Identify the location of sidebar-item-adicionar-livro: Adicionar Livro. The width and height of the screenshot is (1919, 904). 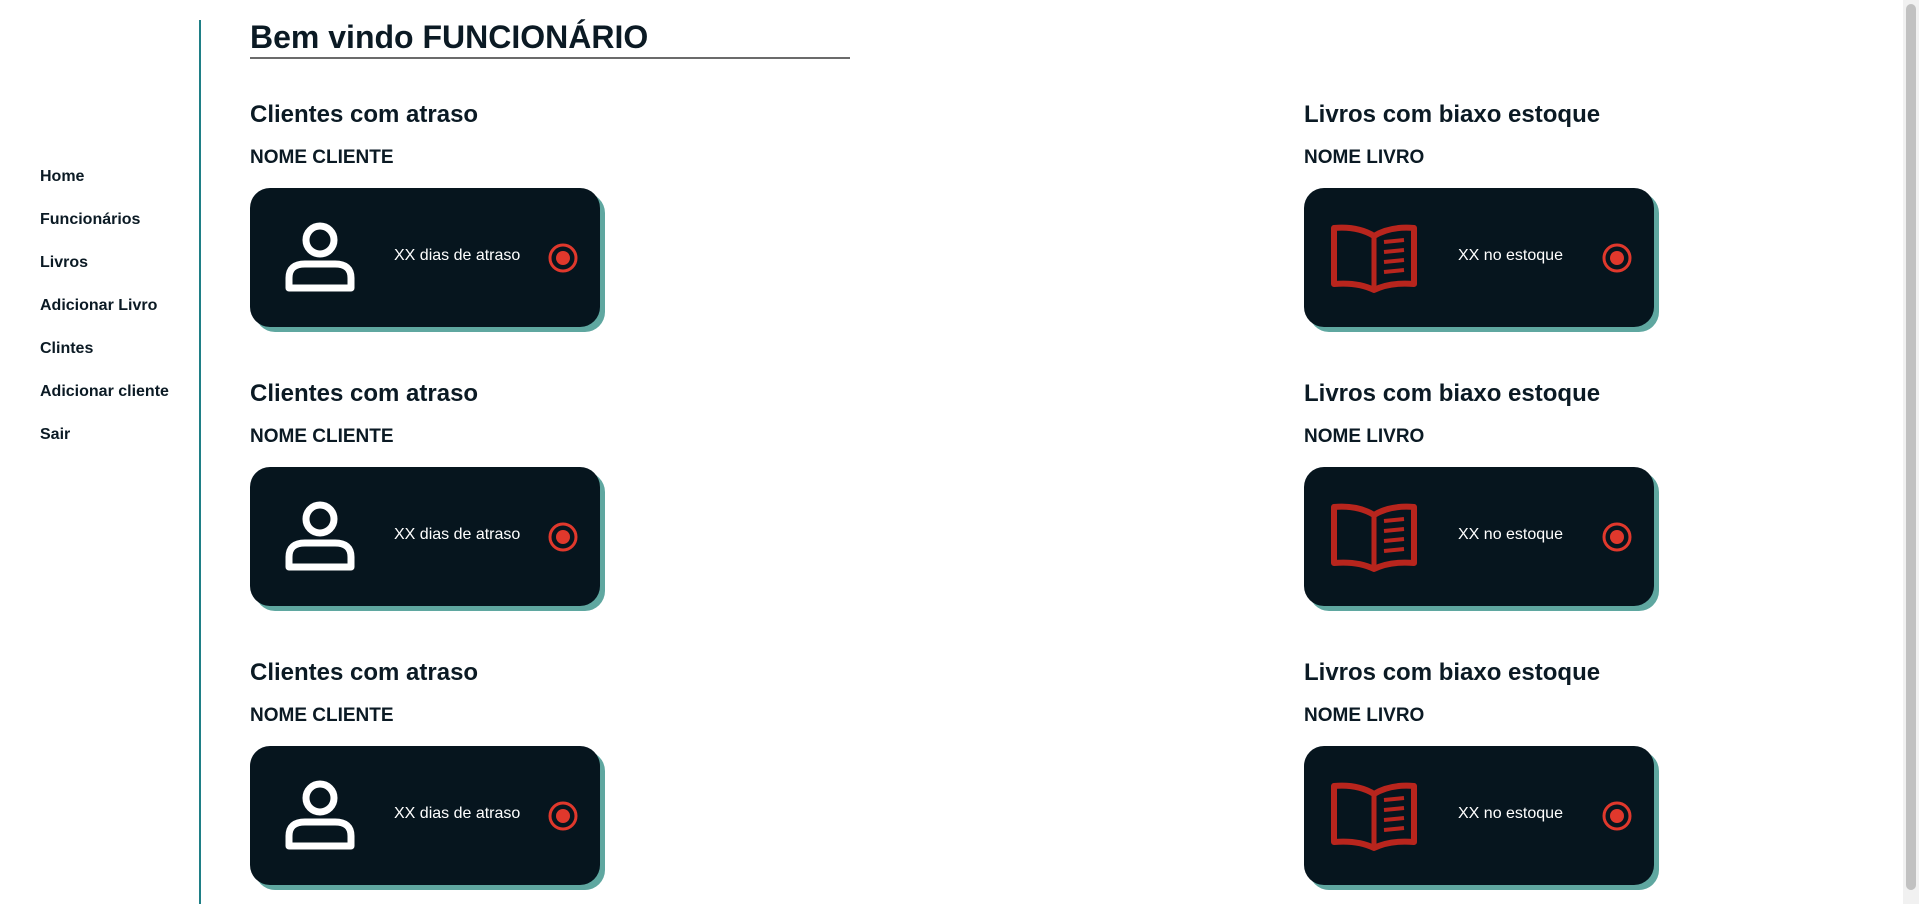
(104, 318).